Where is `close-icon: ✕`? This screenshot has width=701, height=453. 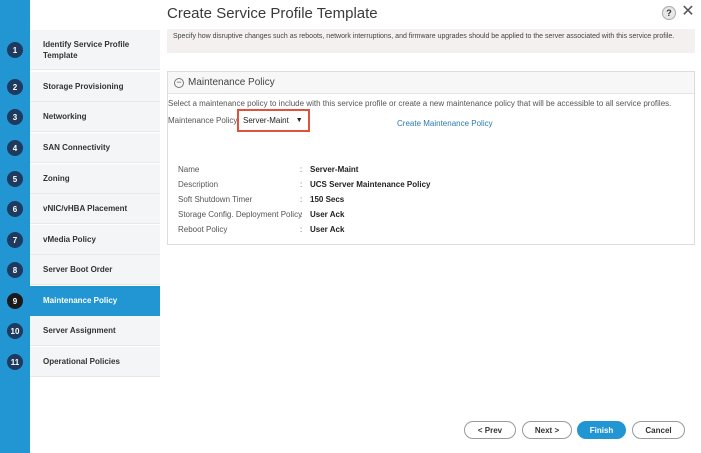
close-icon: ✕ is located at coordinates (688, 12).